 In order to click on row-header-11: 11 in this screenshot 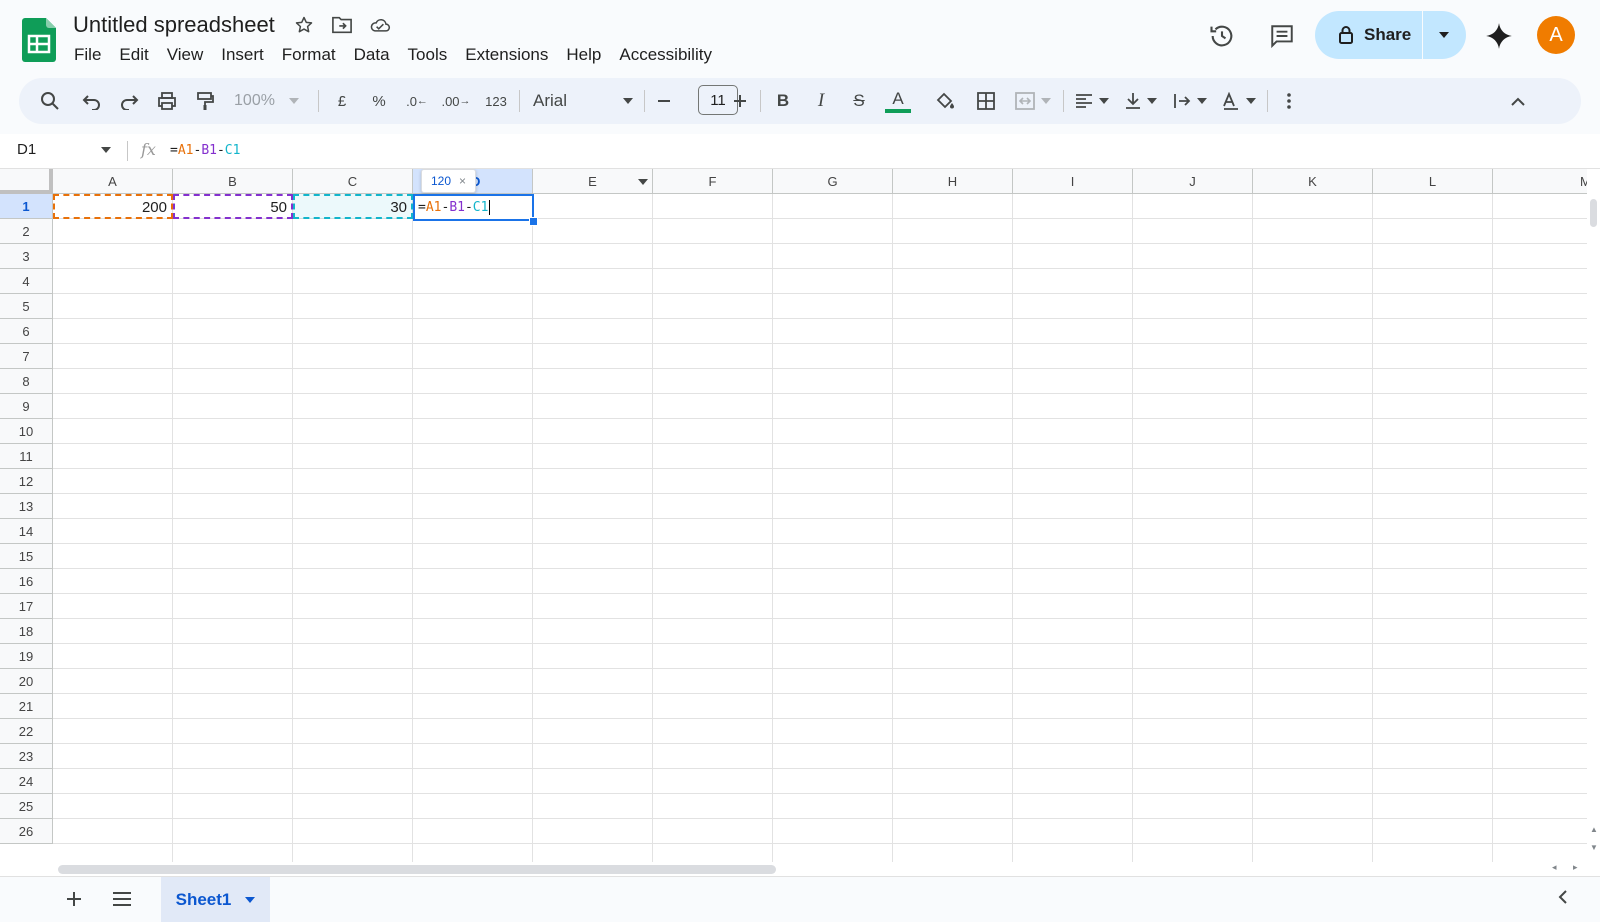, I will do `click(26, 456)`.